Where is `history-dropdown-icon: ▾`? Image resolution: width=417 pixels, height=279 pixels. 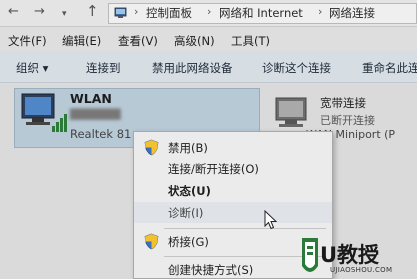 history-dropdown-icon: ▾ is located at coordinates (64, 14).